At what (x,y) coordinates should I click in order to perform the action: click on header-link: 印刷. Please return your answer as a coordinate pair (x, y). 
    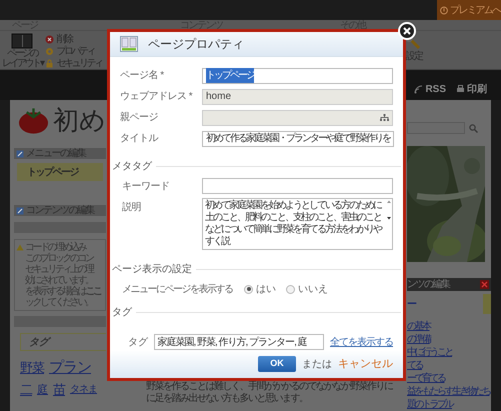
    Looking at the image, I should click on (471, 89).